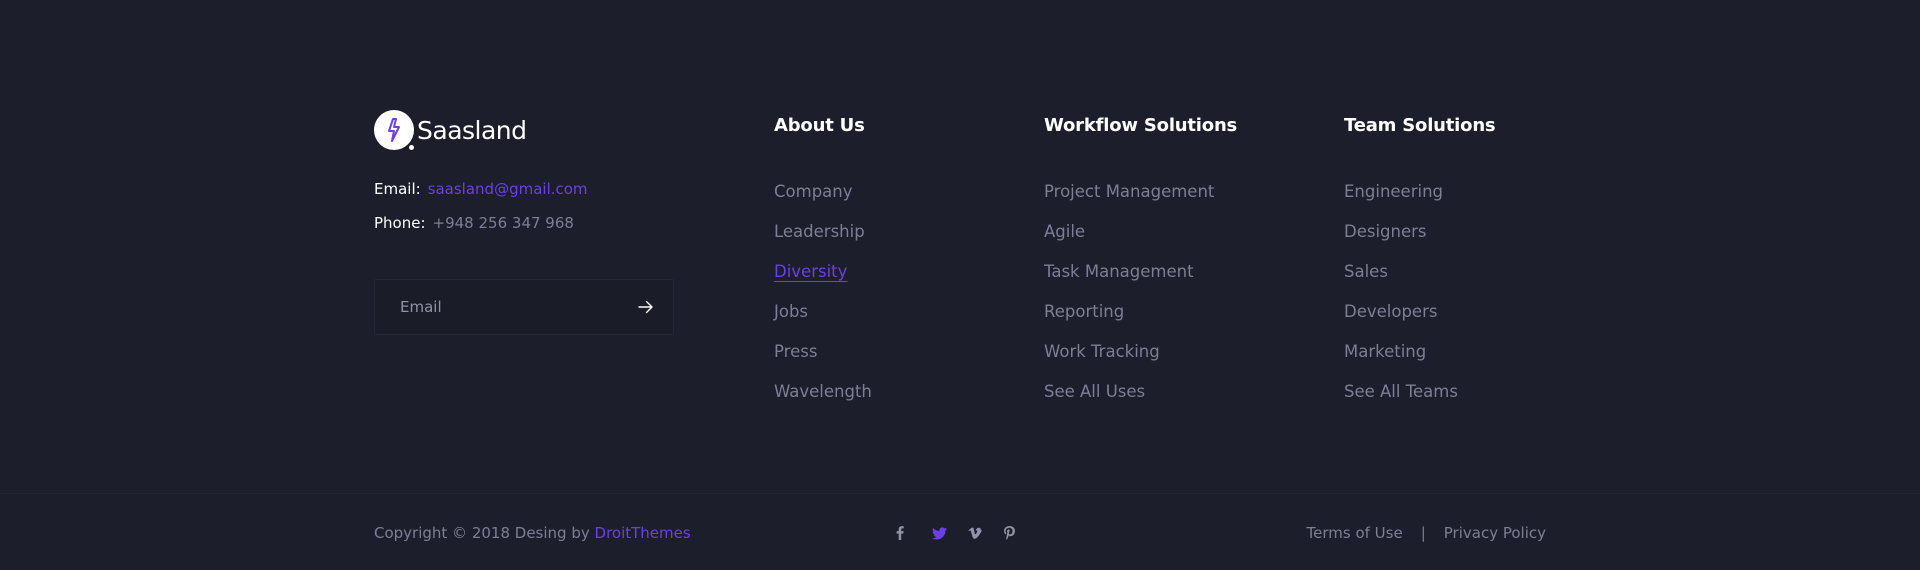  I want to click on vimeo-icon, so click(986, 533).